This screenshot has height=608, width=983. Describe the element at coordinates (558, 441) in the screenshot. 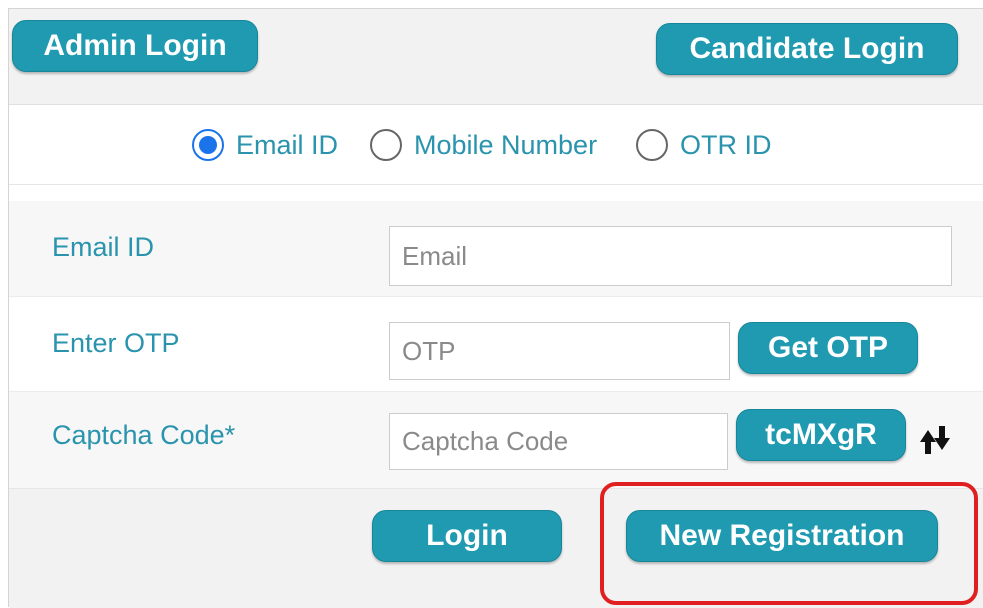

I see `captcha-input` at that location.